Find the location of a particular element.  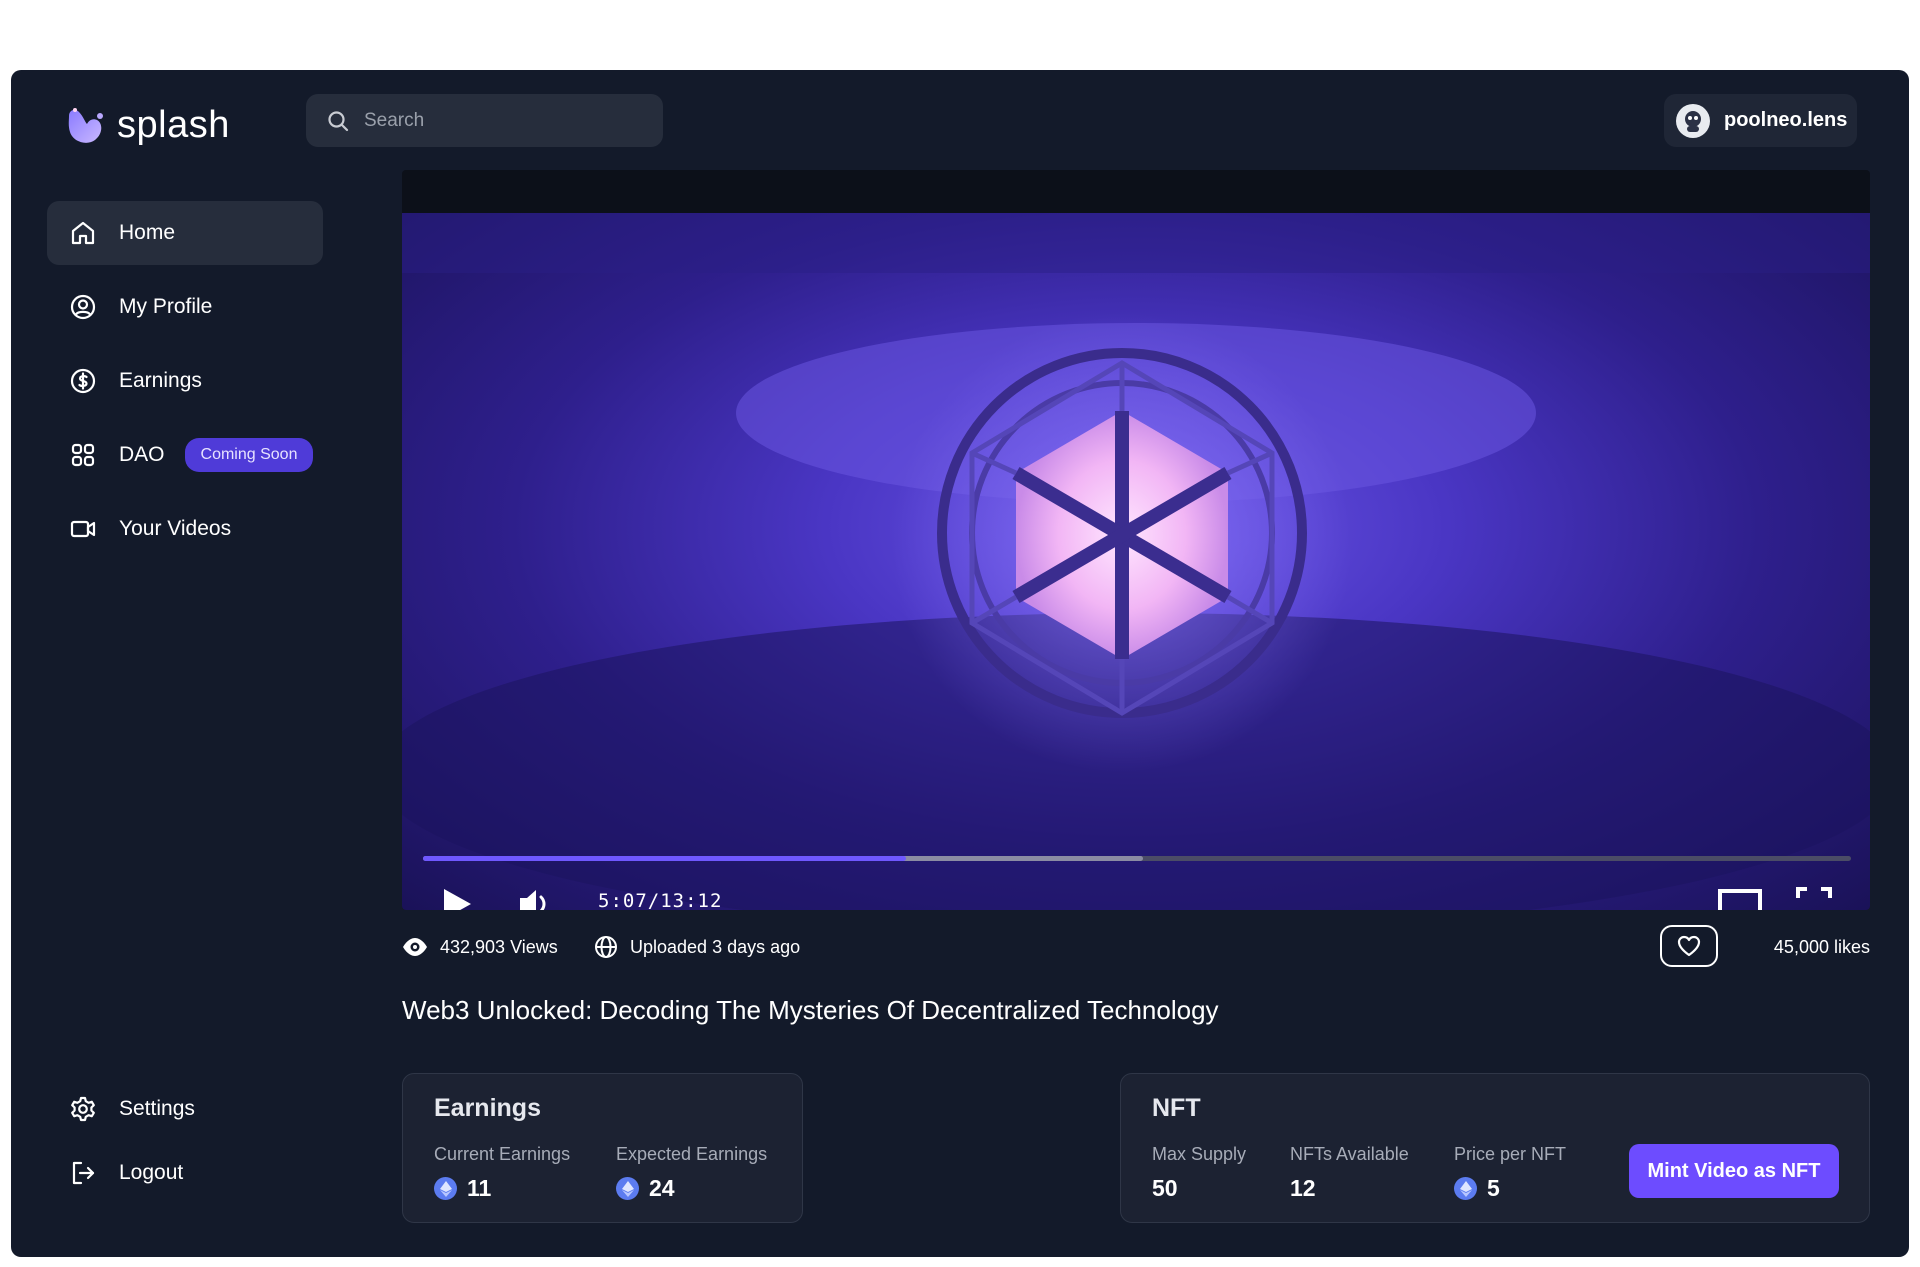

logo: splash is located at coordinates (146, 125).